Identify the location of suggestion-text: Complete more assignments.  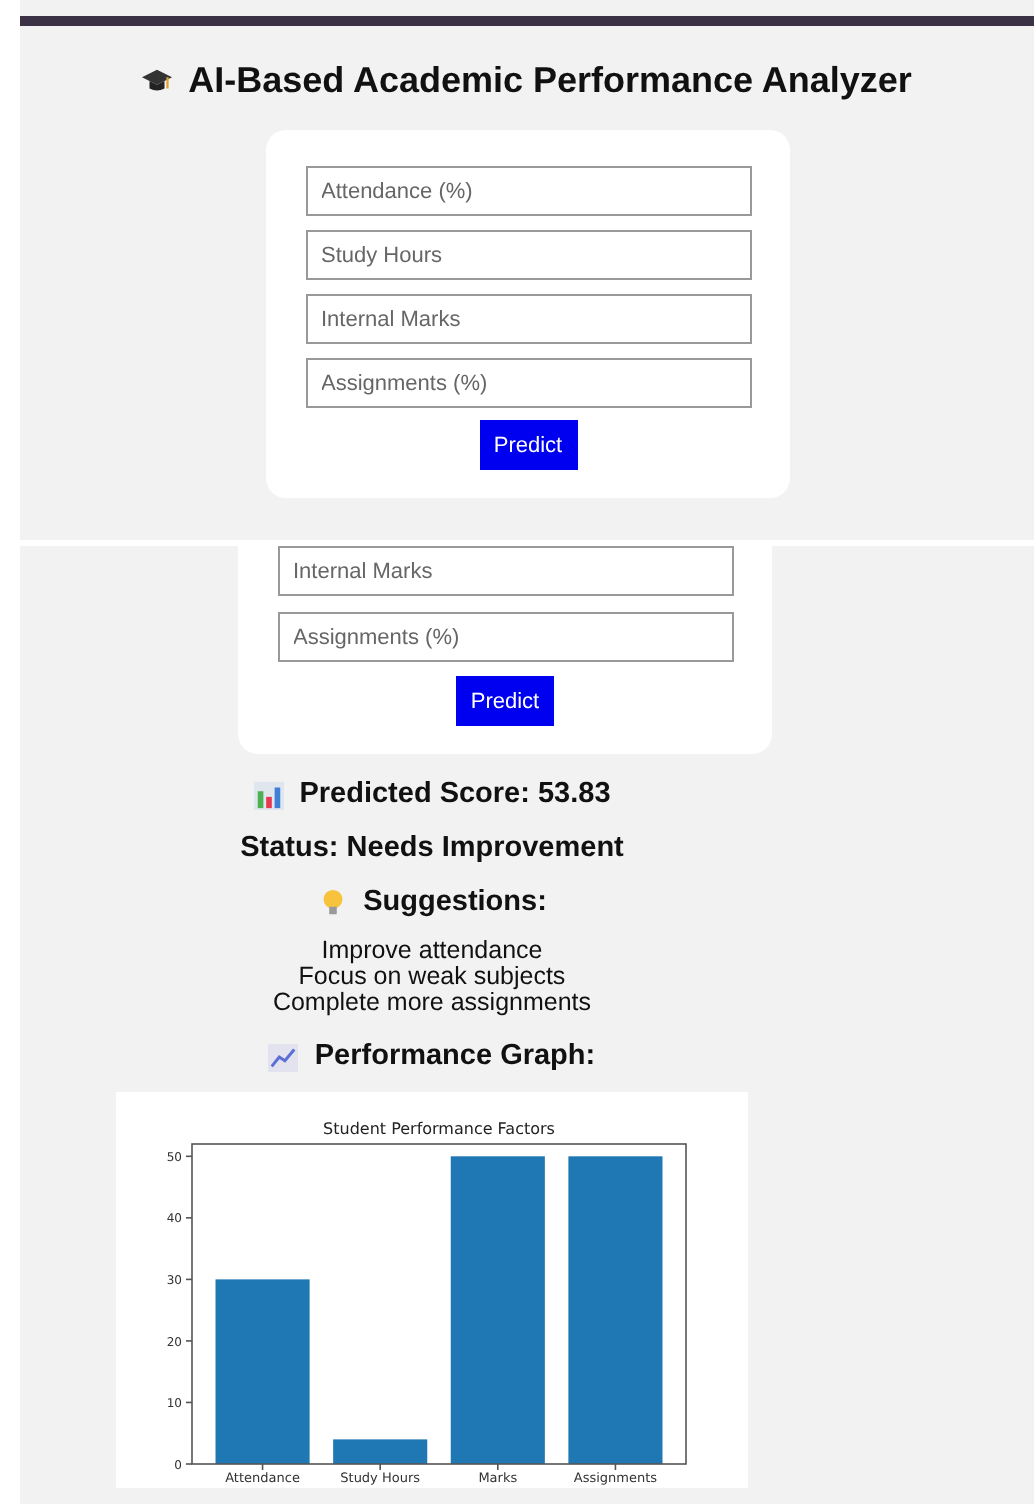
(432, 1003).